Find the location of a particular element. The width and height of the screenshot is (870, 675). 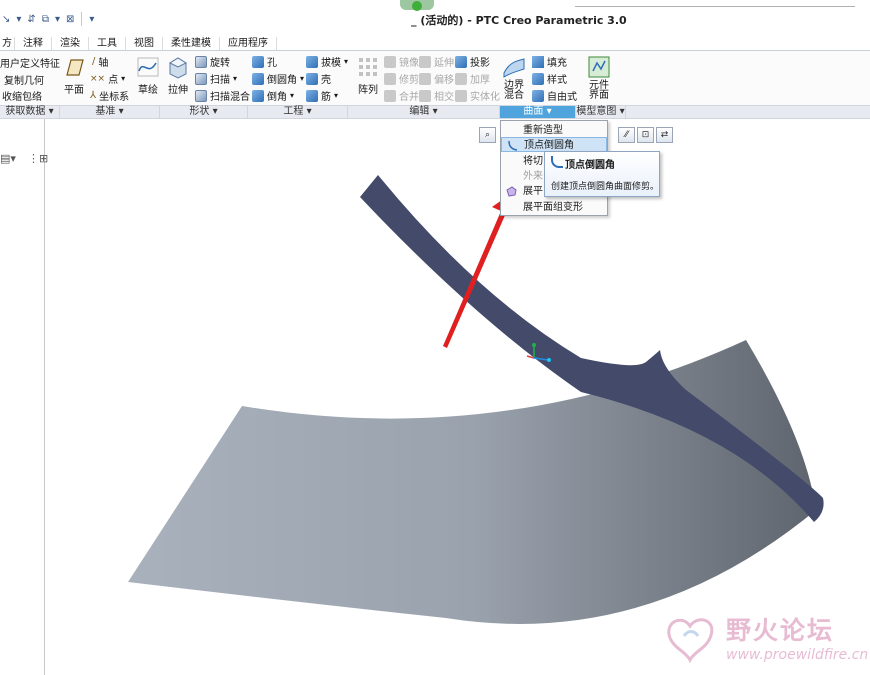

regenerate-icon: ⇵ is located at coordinates (31, 19).